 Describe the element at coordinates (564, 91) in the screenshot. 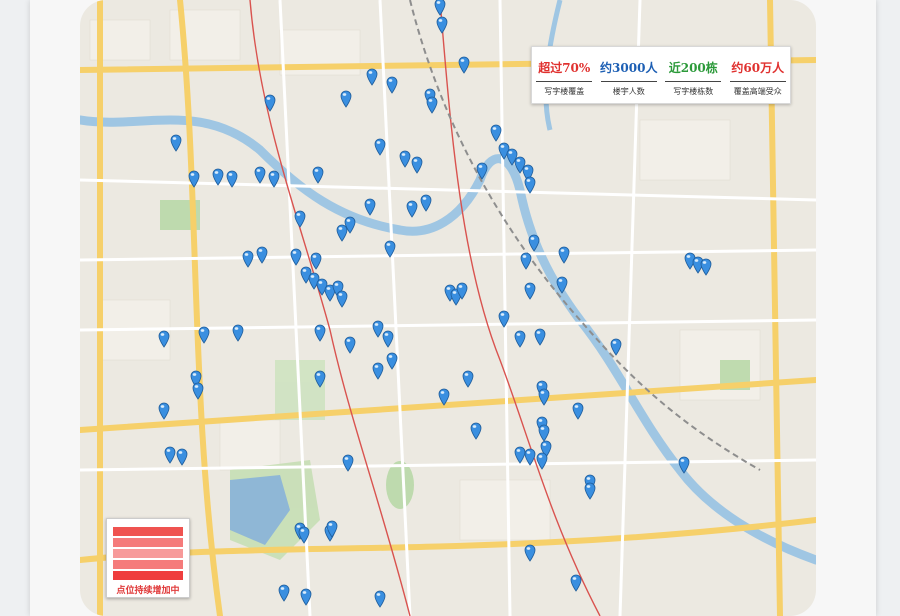

I see `stat-label: 写字楼覆盖` at that location.